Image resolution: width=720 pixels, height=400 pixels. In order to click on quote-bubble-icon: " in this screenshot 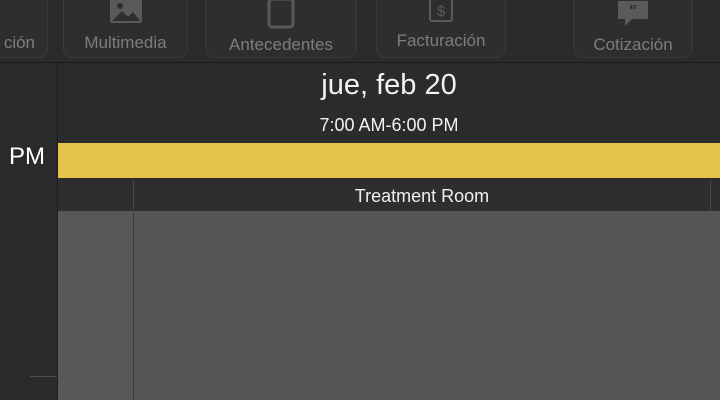, I will do `click(633, 17)`.